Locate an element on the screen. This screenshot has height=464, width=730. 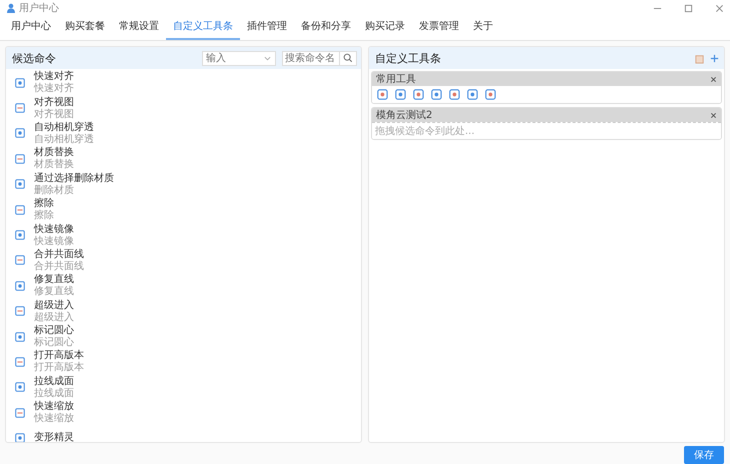
toolbar-name: 常用工具 is located at coordinates (396, 79).